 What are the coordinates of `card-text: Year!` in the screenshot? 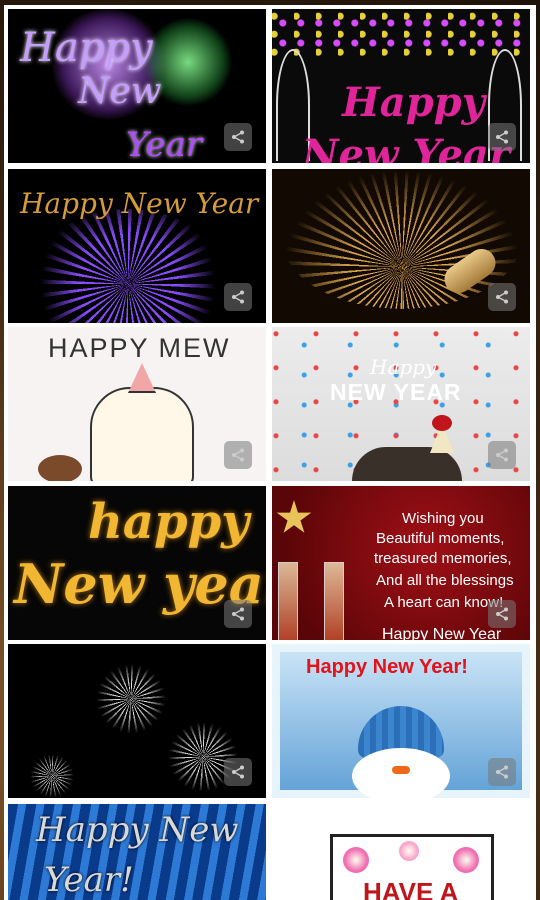 It's located at (89, 880).